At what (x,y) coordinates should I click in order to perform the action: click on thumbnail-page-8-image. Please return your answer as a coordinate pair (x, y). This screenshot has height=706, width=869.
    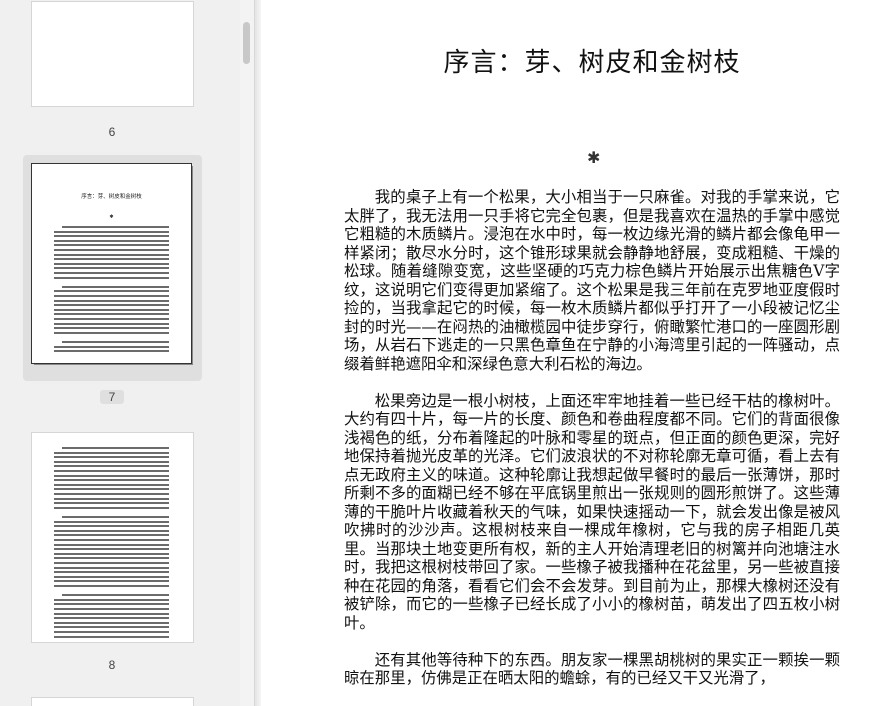
    Looking at the image, I should click on (112, 537).